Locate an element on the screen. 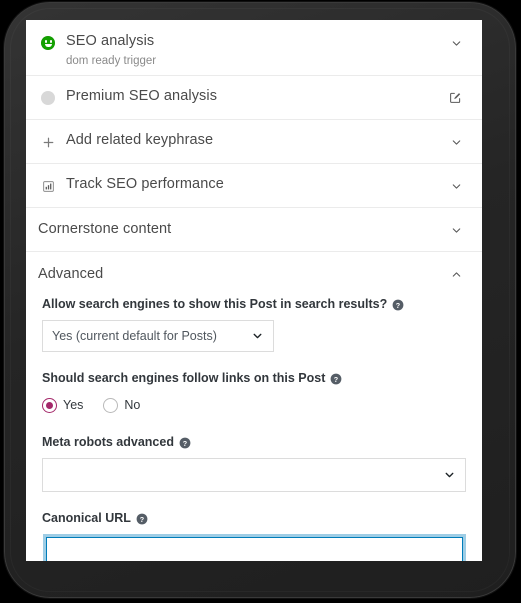  row-left: Cornerstone content is located at coordinates (242, 229).